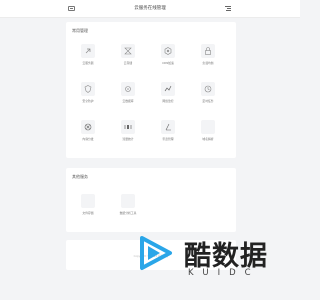 Image resolution: width=320 pixels, height=300 pixels. I want to click on grid-item-label: 云存储, so click(128, 63).